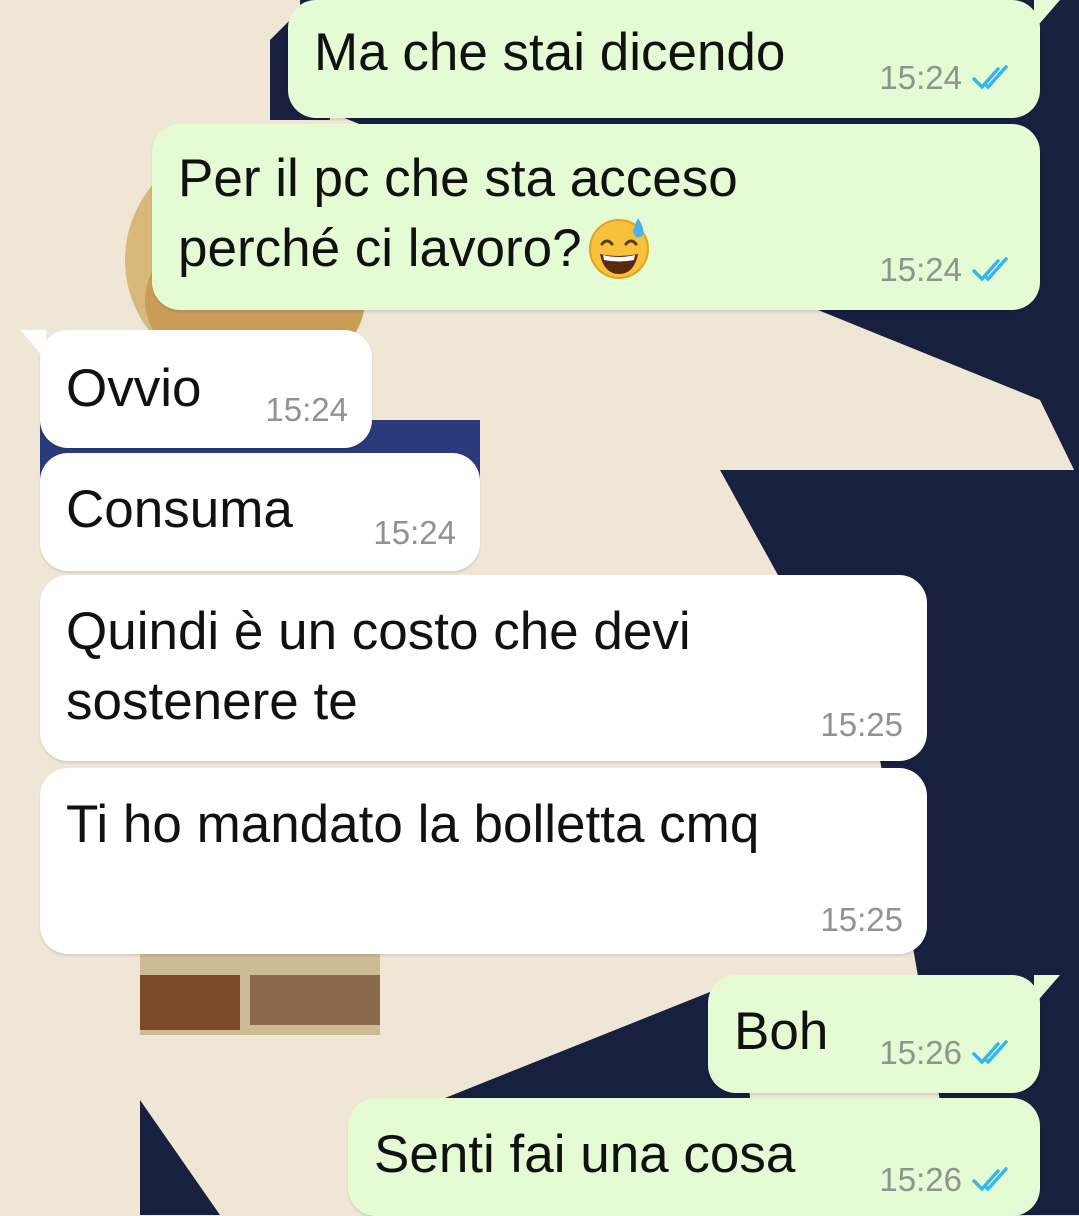 The image size is (1079, 1216). What do you see at coordinates (413, 824) in the screenshot?
I see `message-text: Ti ho mandato la bolletta cmq` at bounding box center [413, 824].